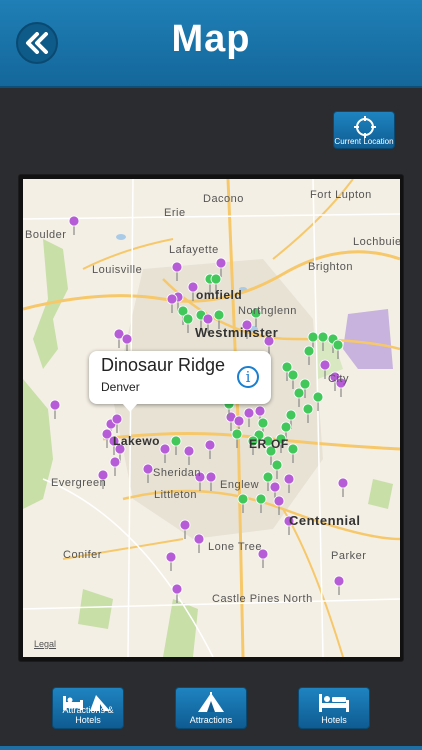 The width and height of the screenshot is (422, 750). What do you see at coordinates (237, 332) in the screenshot?
I see `place-label: Westminster` at bounding box center [237, 332].